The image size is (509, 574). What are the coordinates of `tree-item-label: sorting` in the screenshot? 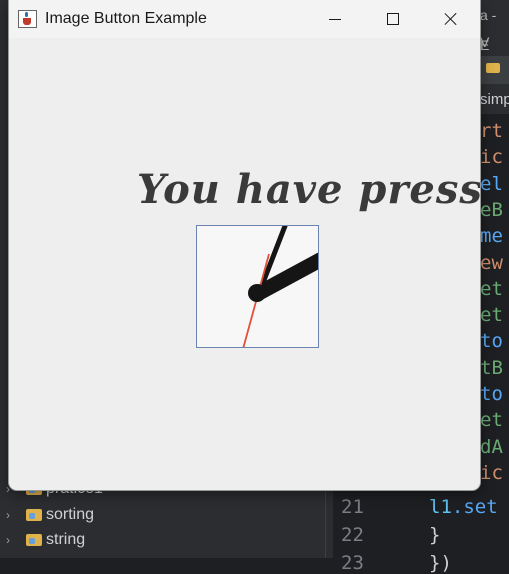 It's located at (70, 514).